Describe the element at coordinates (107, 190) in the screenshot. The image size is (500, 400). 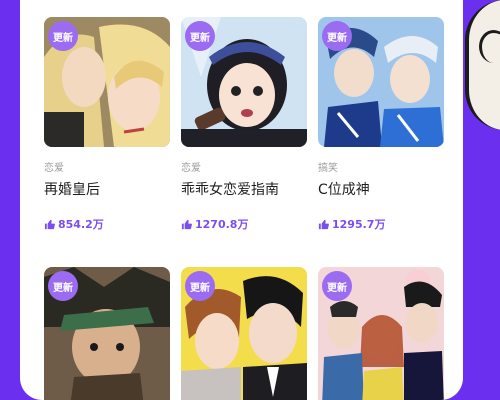
I see `comic-title: 再婚皇后` at that location.